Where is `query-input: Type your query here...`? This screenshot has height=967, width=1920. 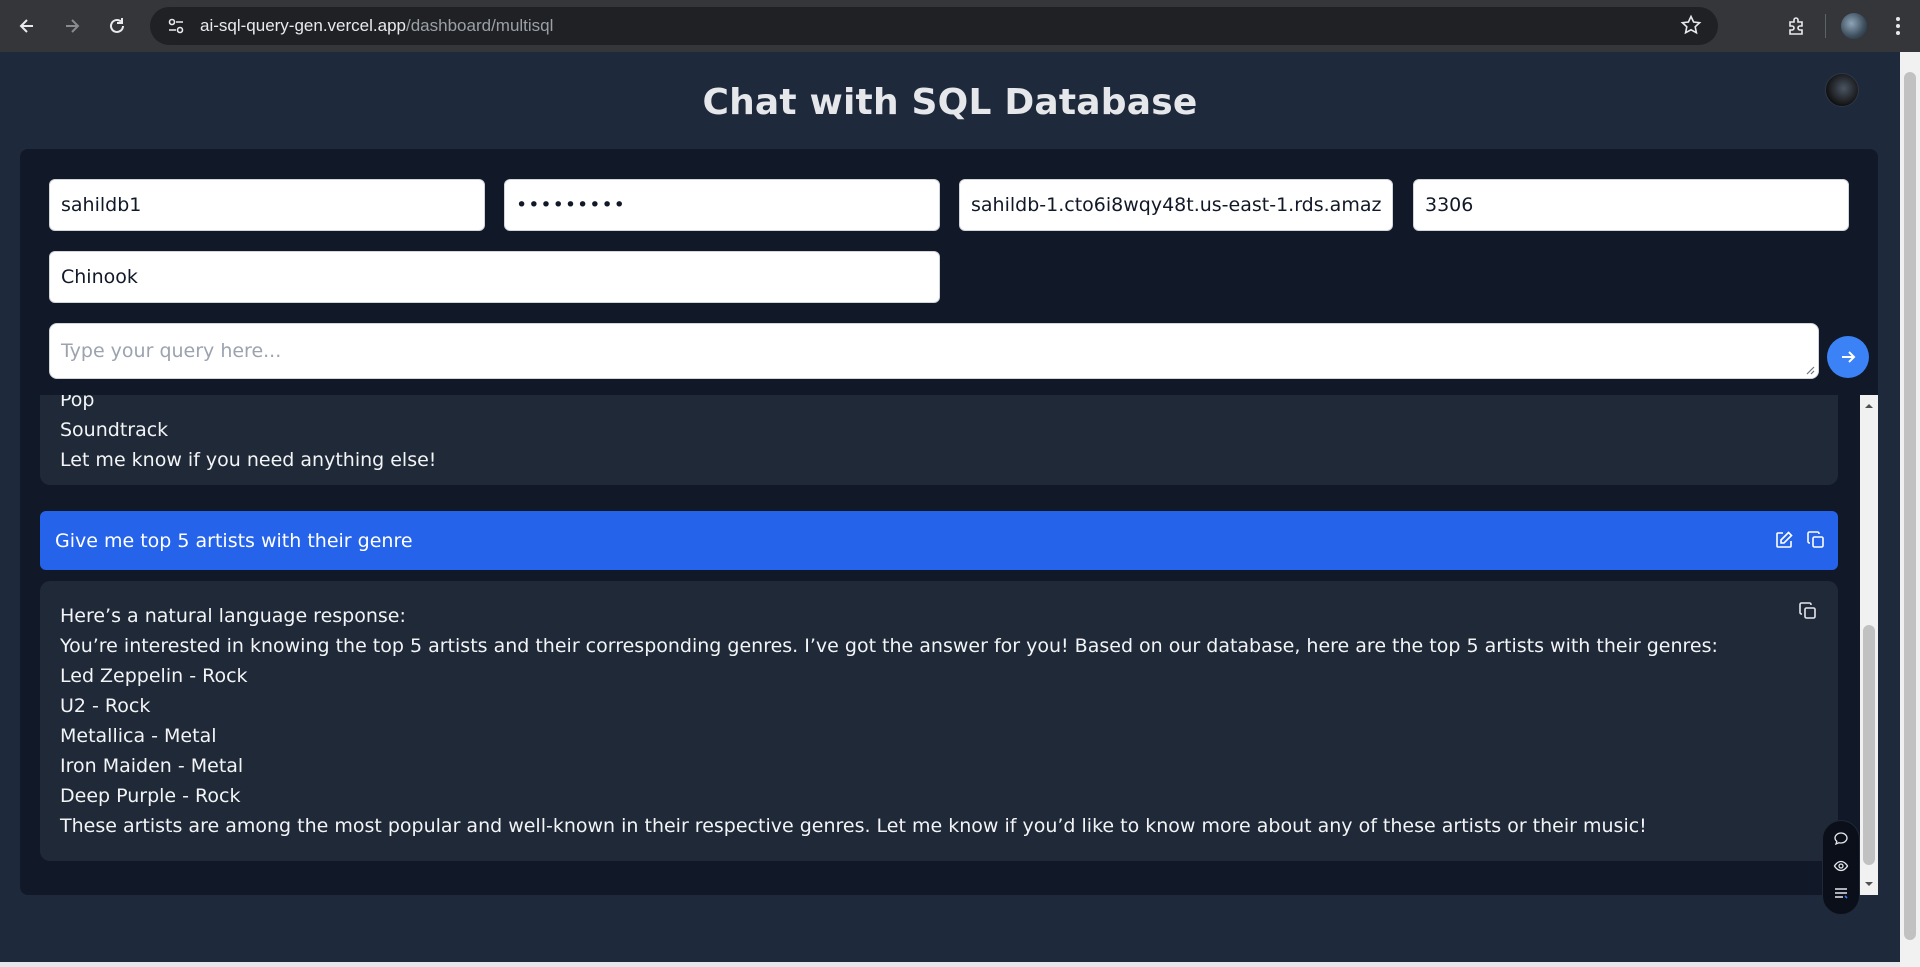
query-input: Type your query here... is located at coordinates (934, 351).